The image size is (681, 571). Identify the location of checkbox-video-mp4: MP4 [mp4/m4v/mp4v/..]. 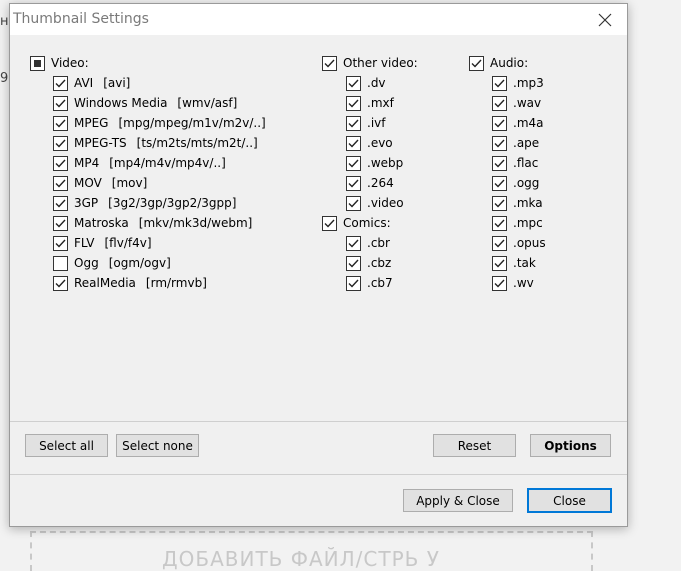
(139, 163).